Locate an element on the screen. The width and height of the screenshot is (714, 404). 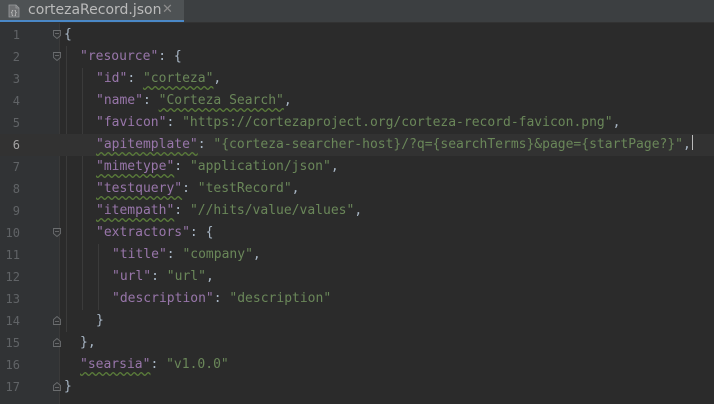
tab-corteza-record-json: {} cortezaRecord.json ✕ is located at coordinates (92, 11).